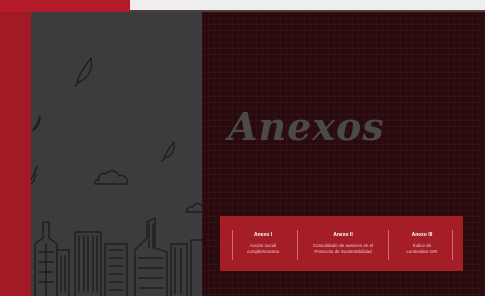  I want to click on annex-item-3: Anexo III Índice de contenidos GRI, so click(422, 243).